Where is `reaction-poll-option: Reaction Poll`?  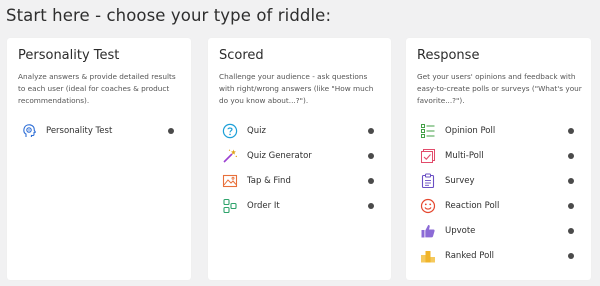
reaction-poll-option: Reaction Poll is located at coordinates (459, 206).